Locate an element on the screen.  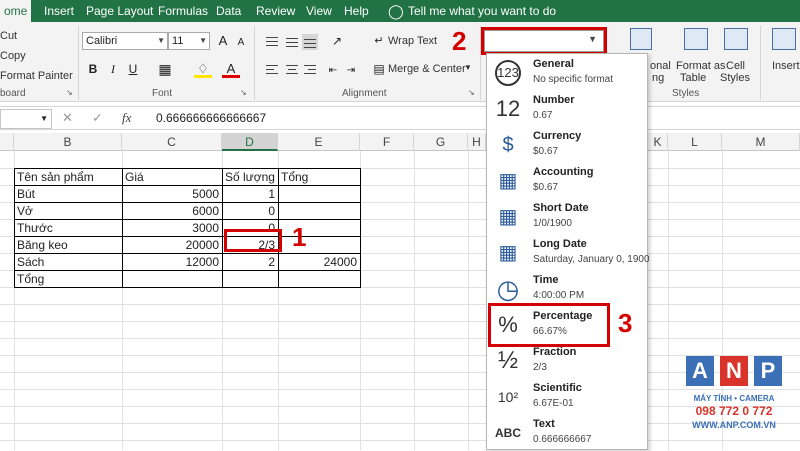
format-option-scientific: 10² Scientific 6.67E-01 is located at coordinates (567, 397).